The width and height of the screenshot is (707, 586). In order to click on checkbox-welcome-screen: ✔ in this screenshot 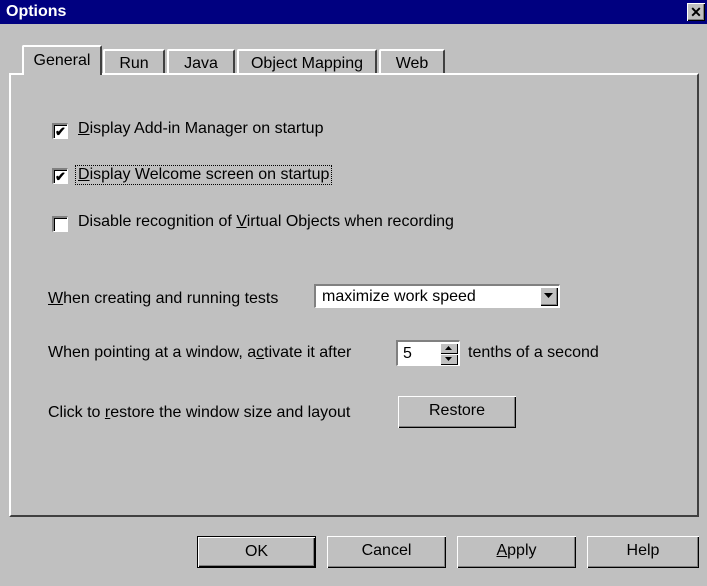, I will do `click(60, 176)`.